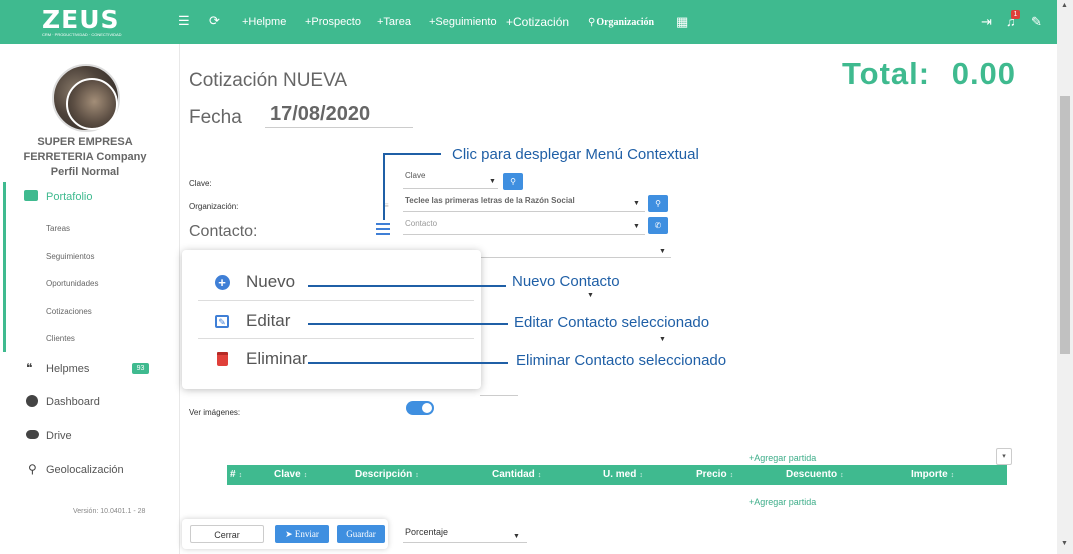 This screenshot has height=554, width=1073. What do you see at coordinates (222, 321) in the screenshot?
I see `edit-icon: ✎` at bounding box center [222, 321].